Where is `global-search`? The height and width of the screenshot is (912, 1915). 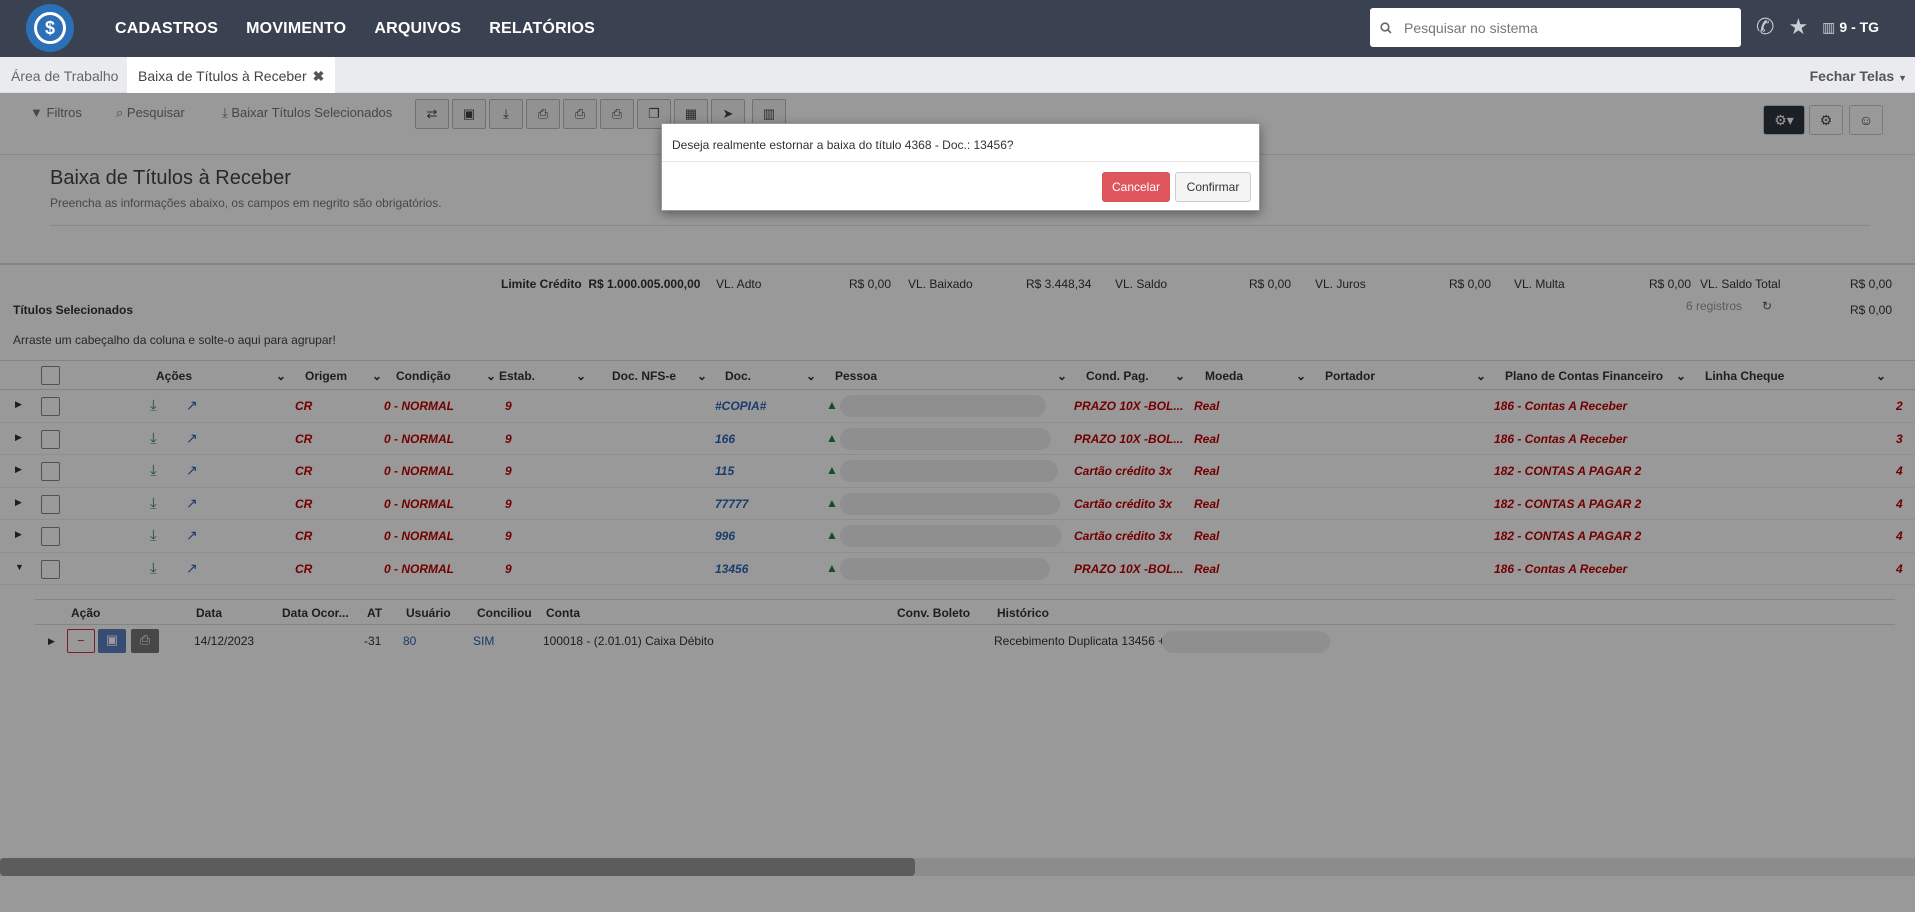 global-search is located at coordinates (1555, 27).